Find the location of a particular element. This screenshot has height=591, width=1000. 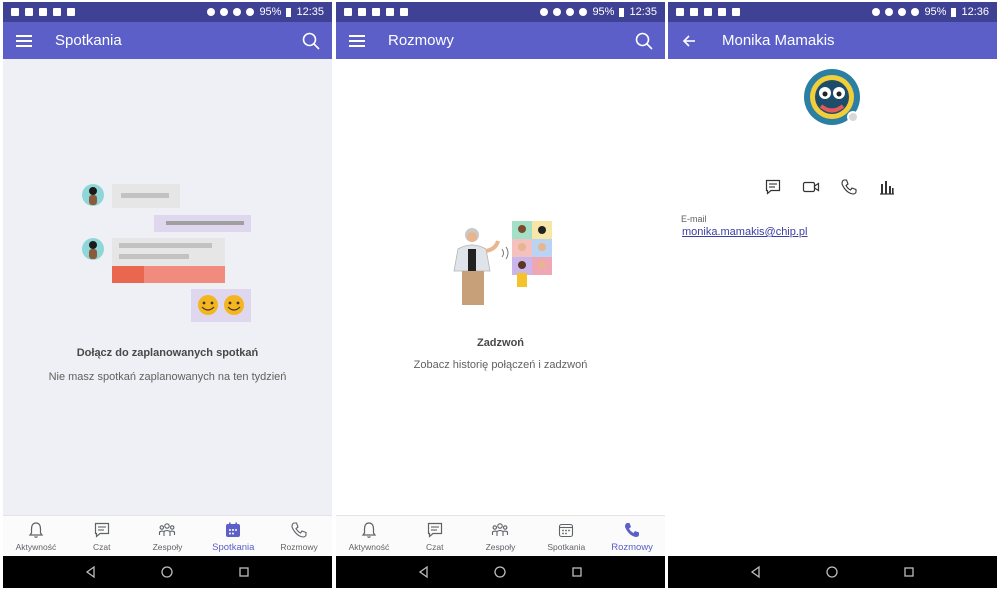

chat-icon is located at coordinates (773, 187).